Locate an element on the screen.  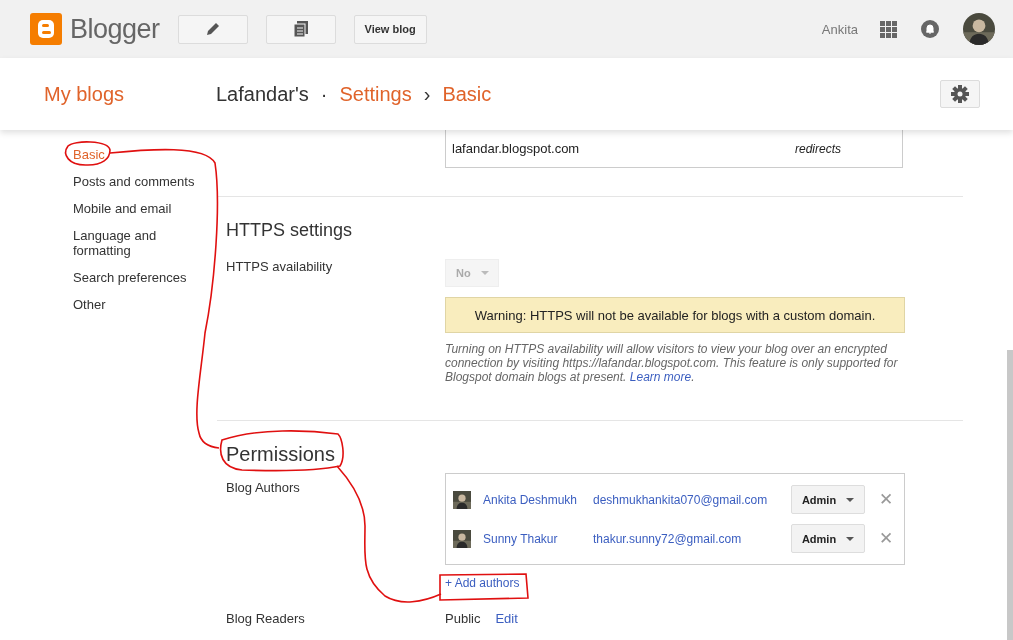
page-title: Basic is located at coordinates (467, 94).